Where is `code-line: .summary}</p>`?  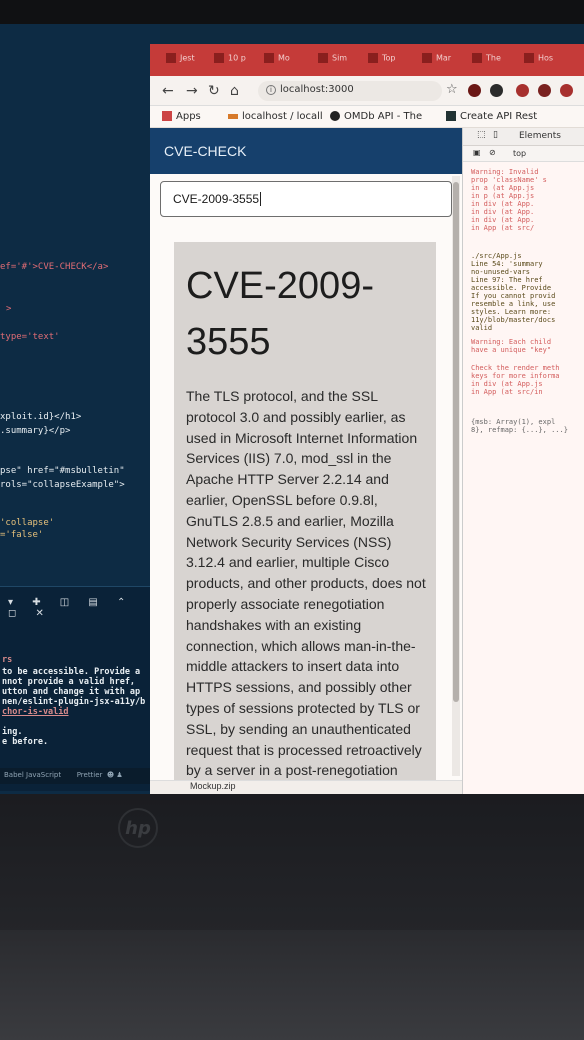
code-line: .summary}</p> is located at coordinates (35, 431).